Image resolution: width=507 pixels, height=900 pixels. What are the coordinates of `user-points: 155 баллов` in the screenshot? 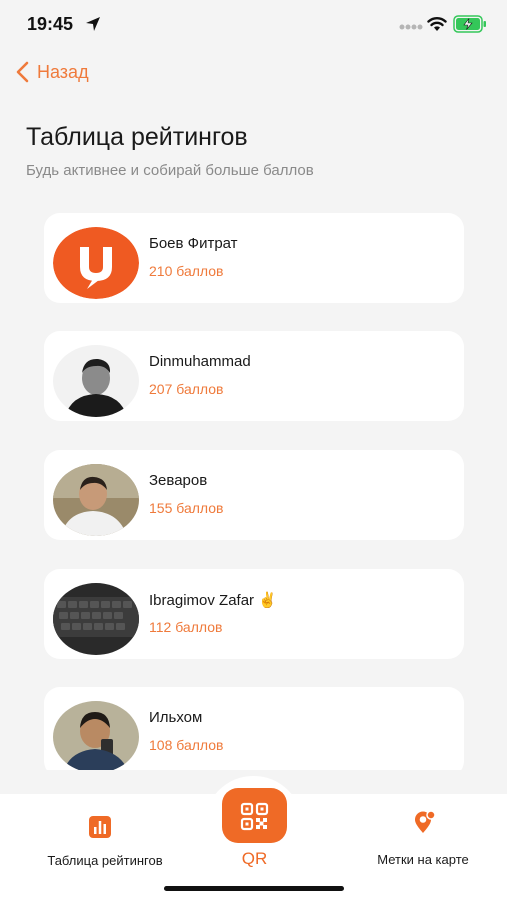 It's located at (186, 508).